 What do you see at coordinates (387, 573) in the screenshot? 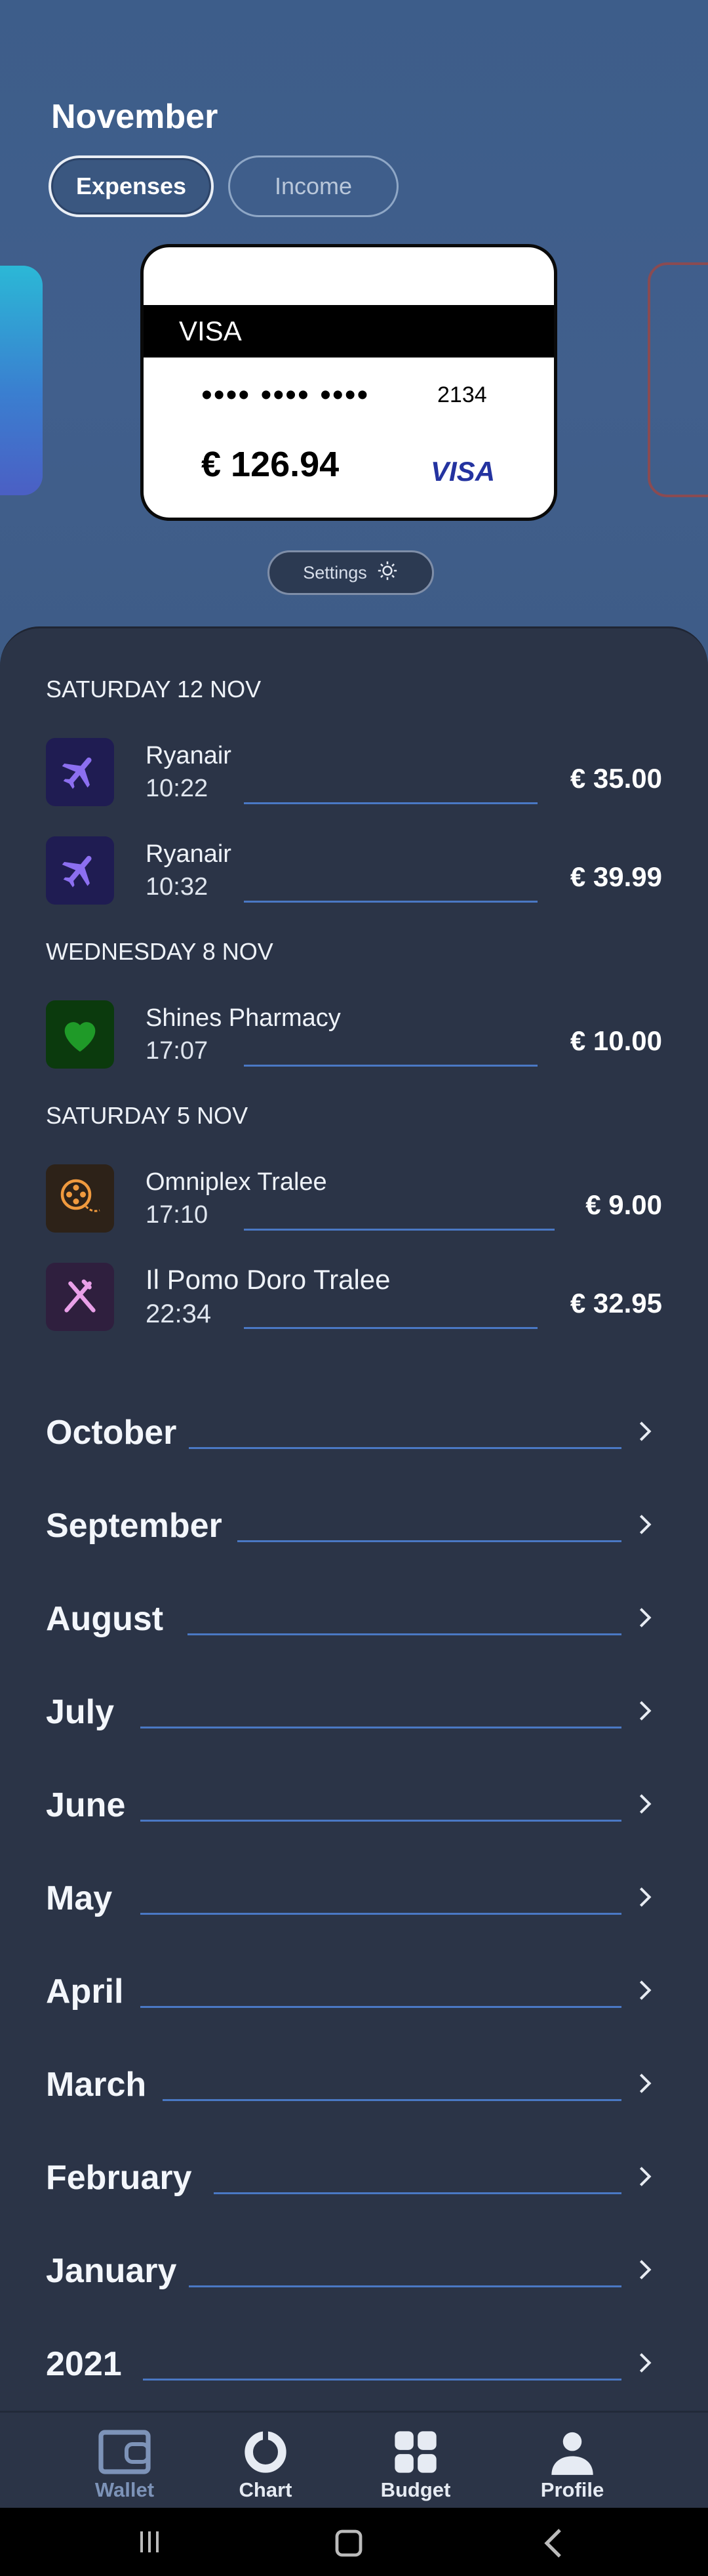
I see `gear-icon` at bounding box center [387, 573].